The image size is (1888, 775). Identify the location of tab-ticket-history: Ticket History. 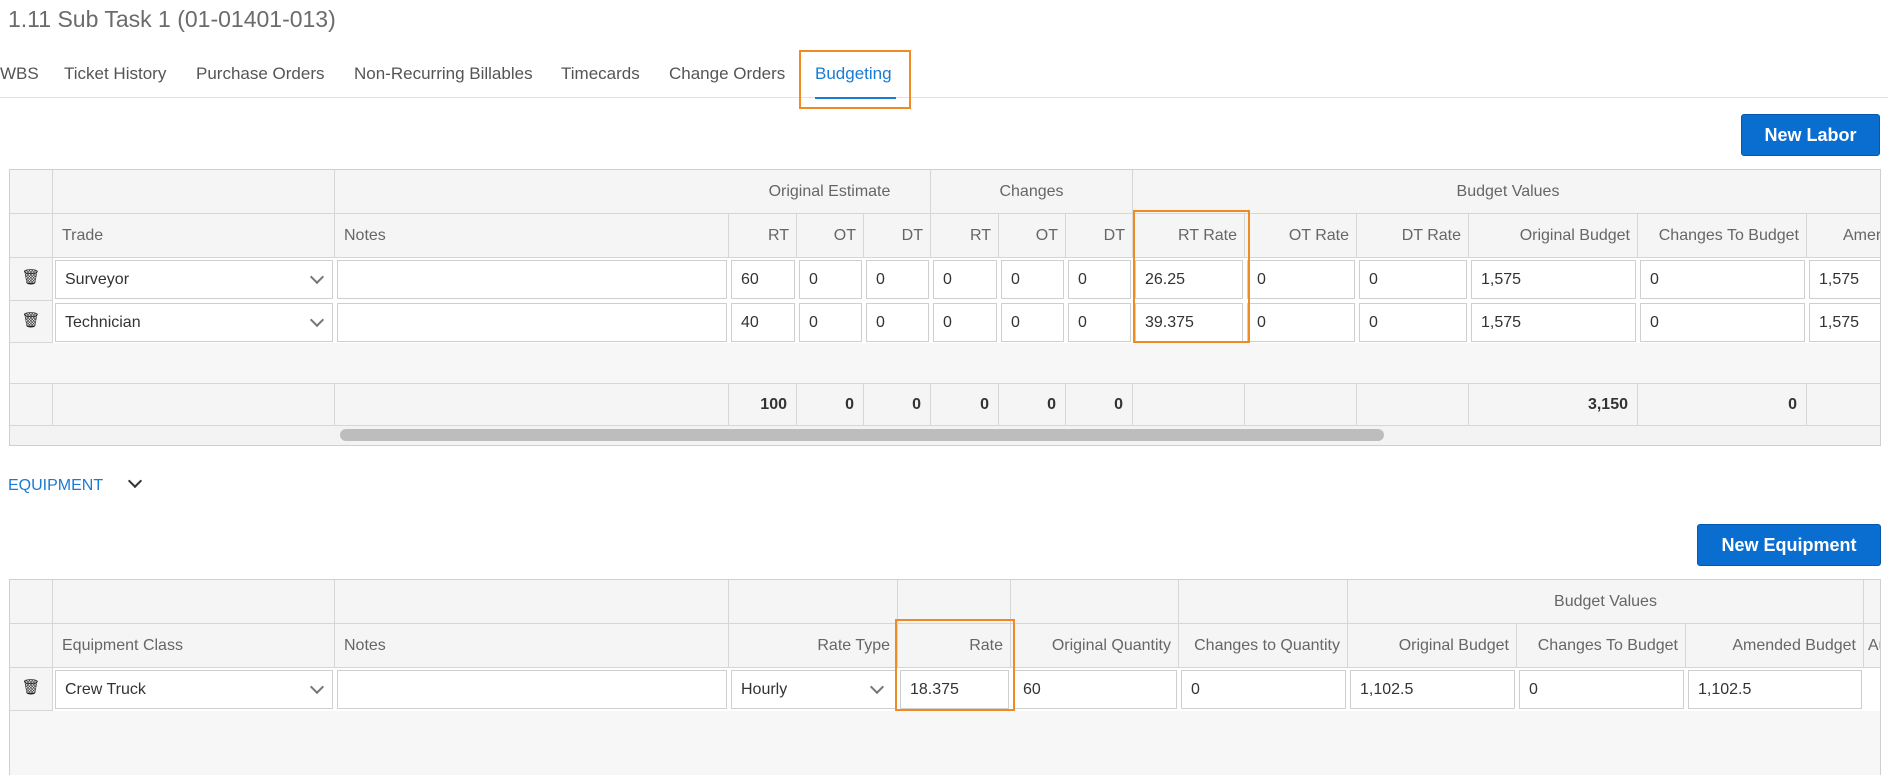
(115, 74).